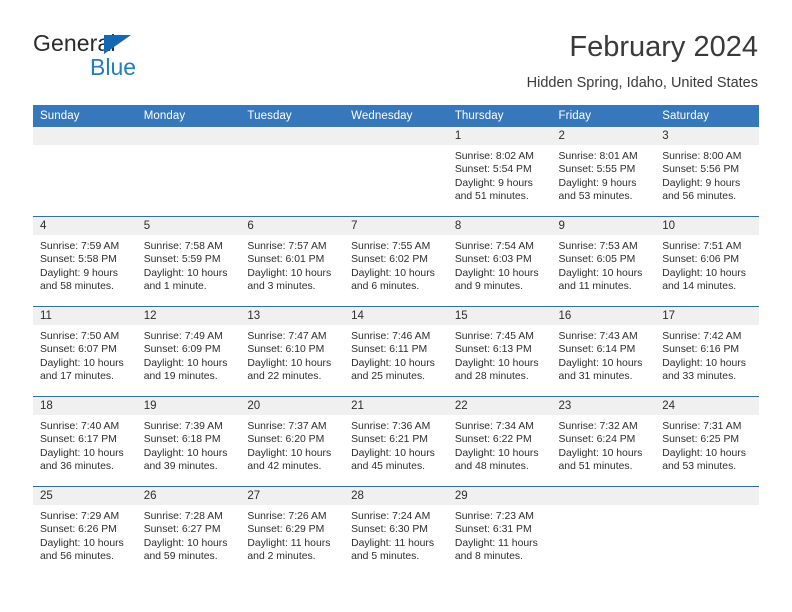 The width and height of the screenshot is (792, 612). I want to click on sunrise-text: Sunrise: 7:39 AM, so click(183, 426).